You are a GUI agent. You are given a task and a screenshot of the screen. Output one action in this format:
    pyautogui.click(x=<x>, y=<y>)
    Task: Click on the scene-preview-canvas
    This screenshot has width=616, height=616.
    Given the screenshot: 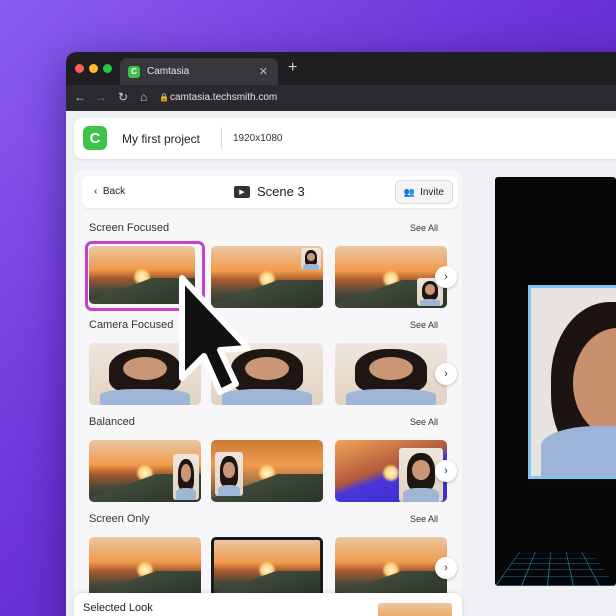 What is the action you would take?
    pyautogui.click(x=555, y=381)
    